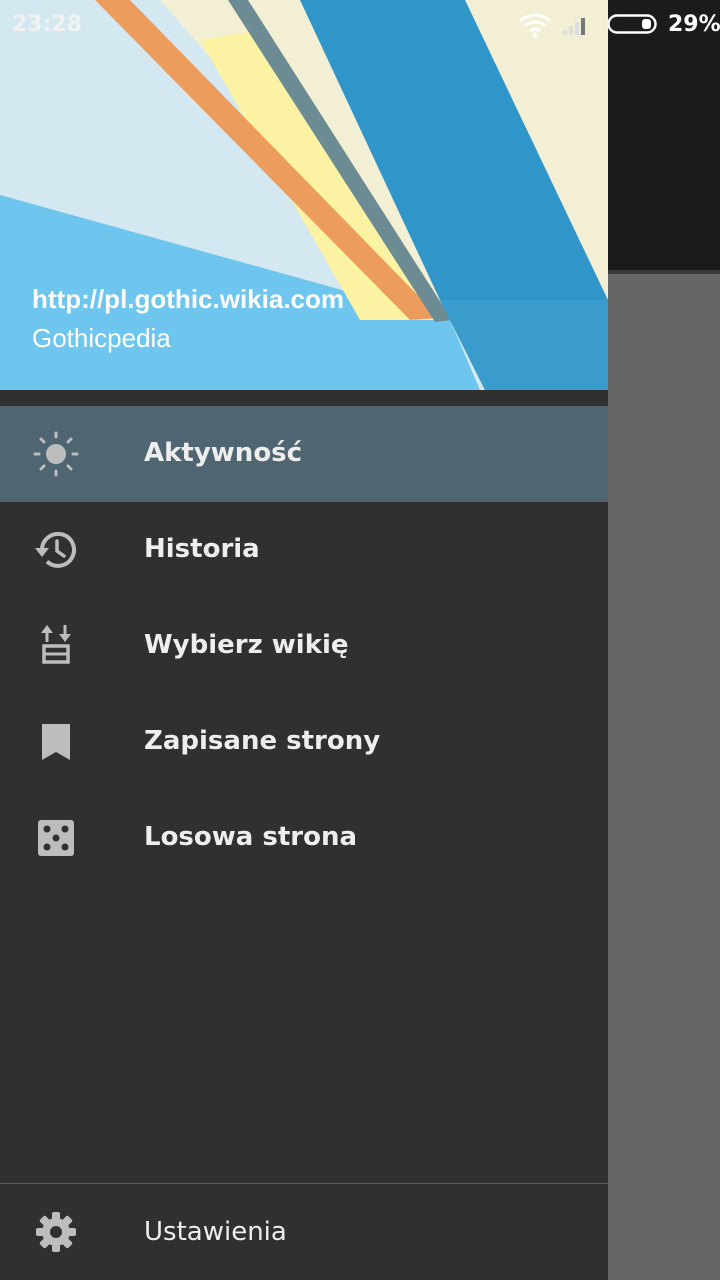  I want to click on menu-item-ustawienia: Ustawienia, so click(304, 1232).